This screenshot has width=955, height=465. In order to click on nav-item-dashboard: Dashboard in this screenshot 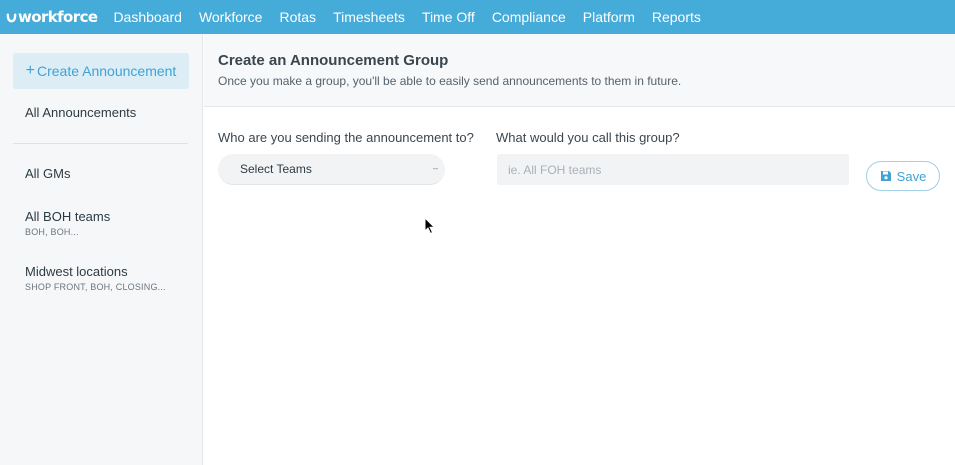, I will do `click(147, 17)`.